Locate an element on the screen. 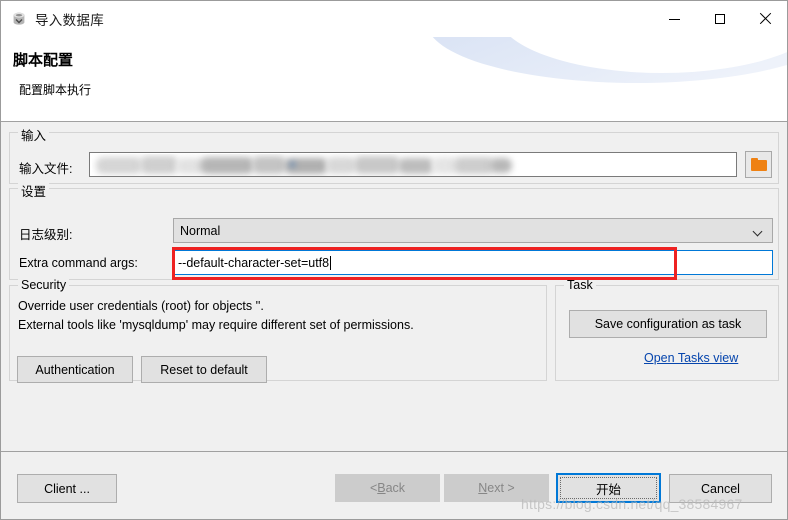 Image resolution: width=788 pixels, height=520 pixels. log-level-value: Normal is located at coordinates (200, 230).